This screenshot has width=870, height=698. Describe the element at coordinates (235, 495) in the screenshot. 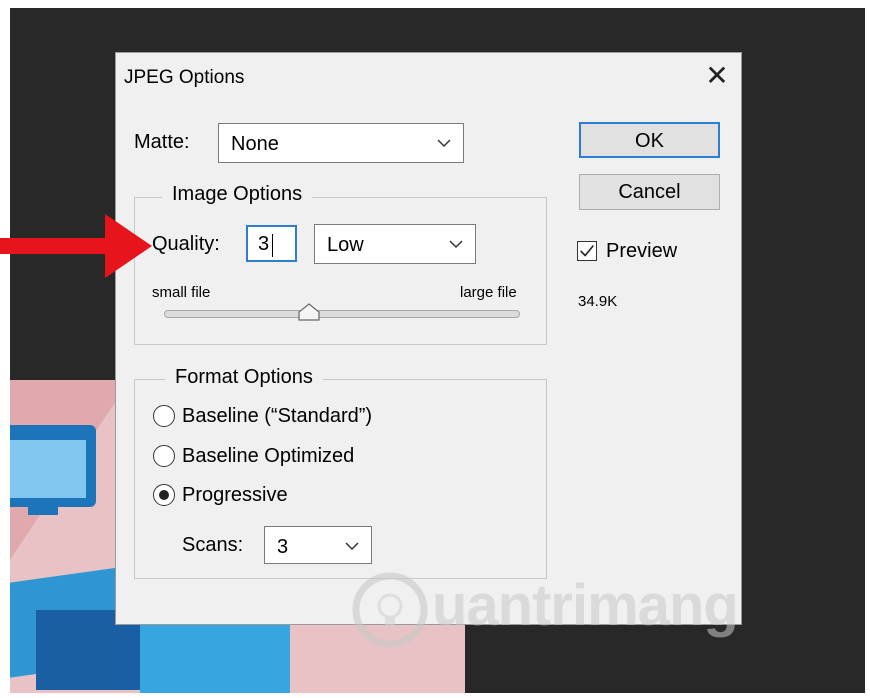

I see `progressive-label: Progressive` at that location.